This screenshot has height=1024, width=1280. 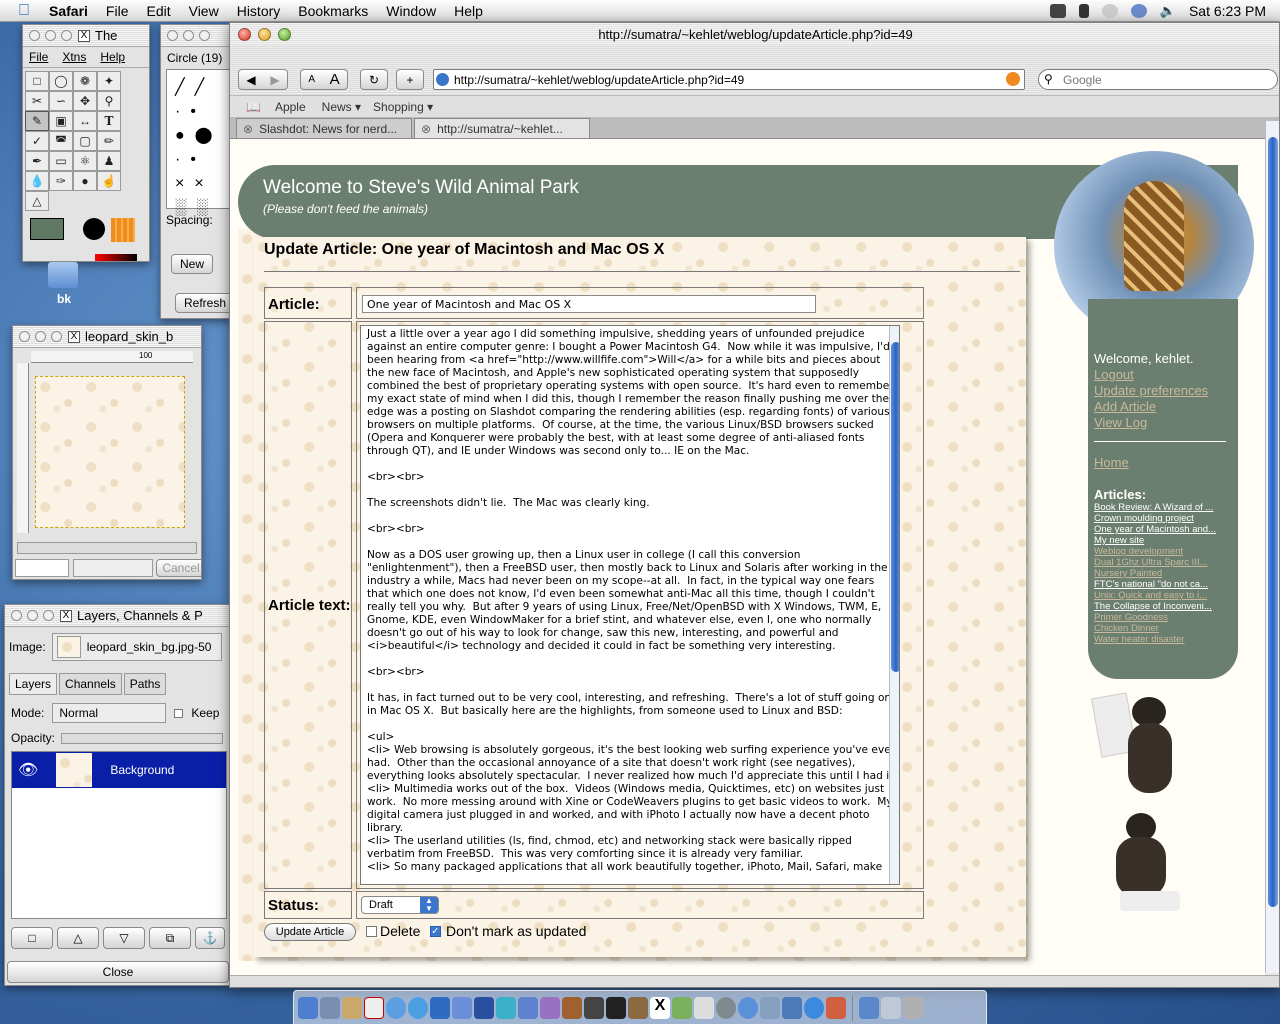 I want to click on mode-select: Normal, so click(x=109, y=713).